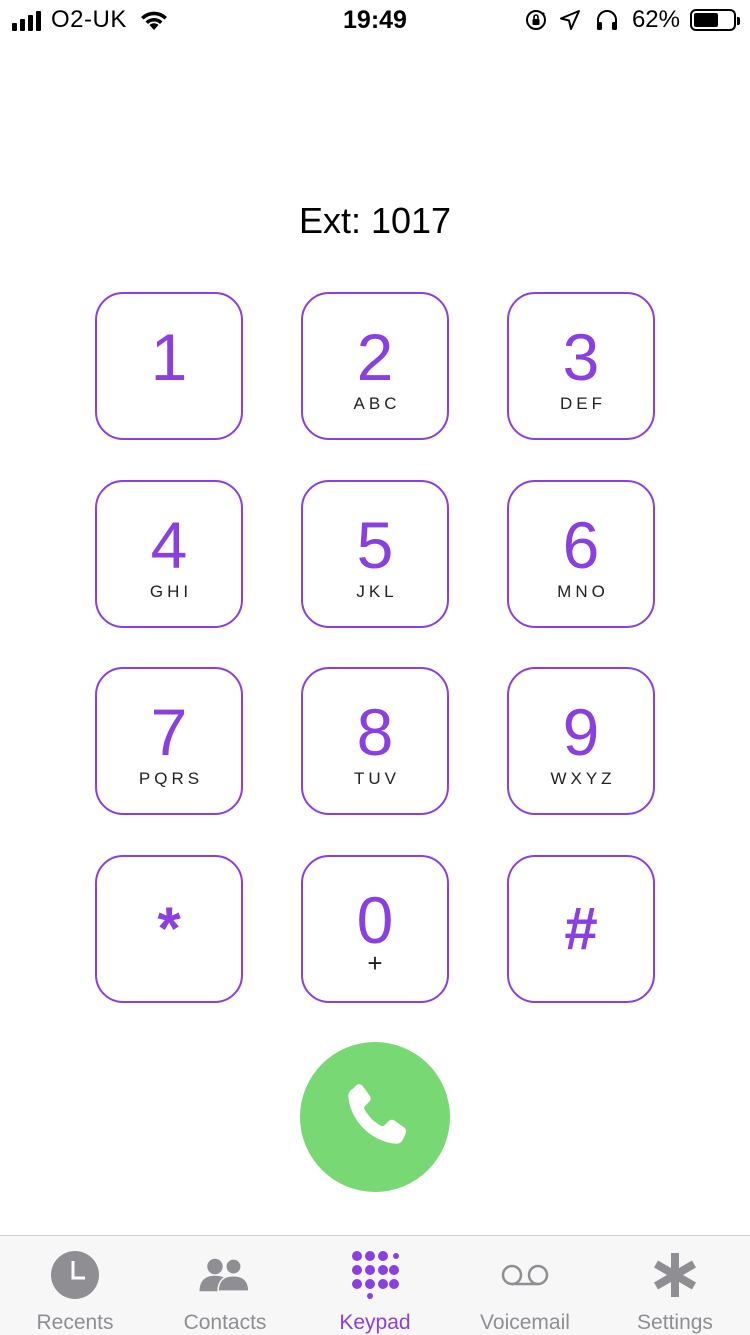 Image resolution: width=750 pixels, height=1335 pixels. I want to click on key-digit: *, so click(169, 928).